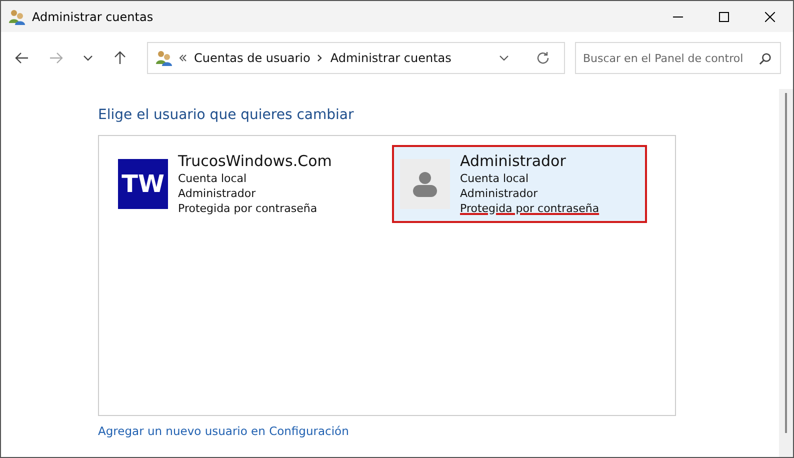 Image resolution: width=794 pixels, height=458 pixels. Describe the element at coordinates (143, 184) in the screenshot. I see `user-avatar: TW` at that location.